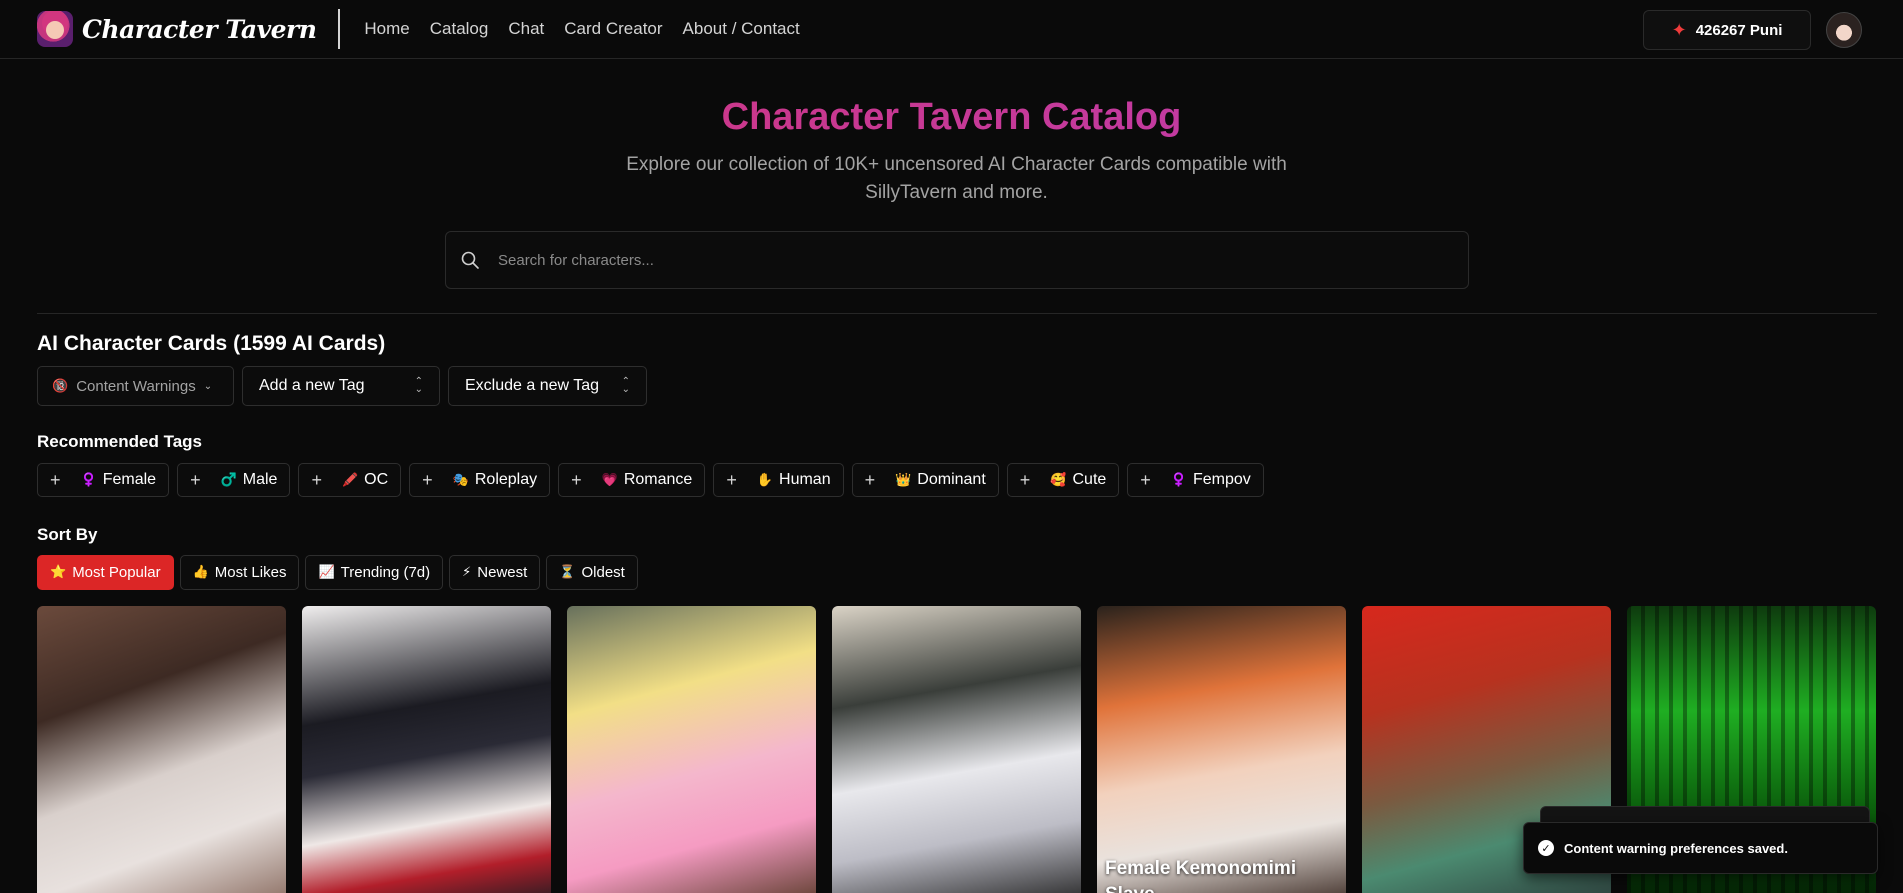 Image resolution: width=1903 pixels, height=893 pixels. I want to click on tag-chip-cute: + 🥰 Cute, so click(1063, 480).